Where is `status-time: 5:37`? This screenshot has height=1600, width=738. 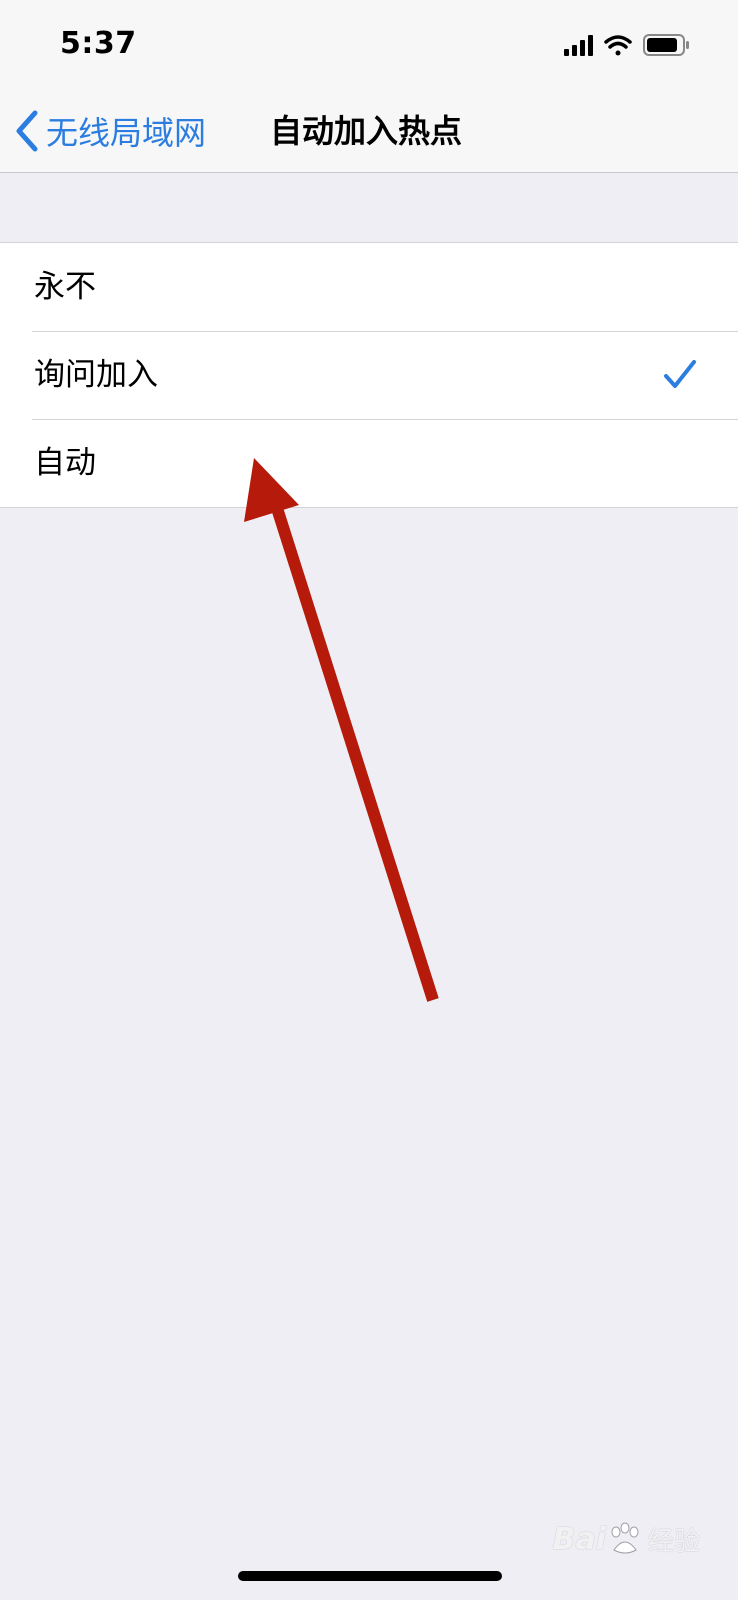
status-time: 5:37 is located at coordinates (98, 43).